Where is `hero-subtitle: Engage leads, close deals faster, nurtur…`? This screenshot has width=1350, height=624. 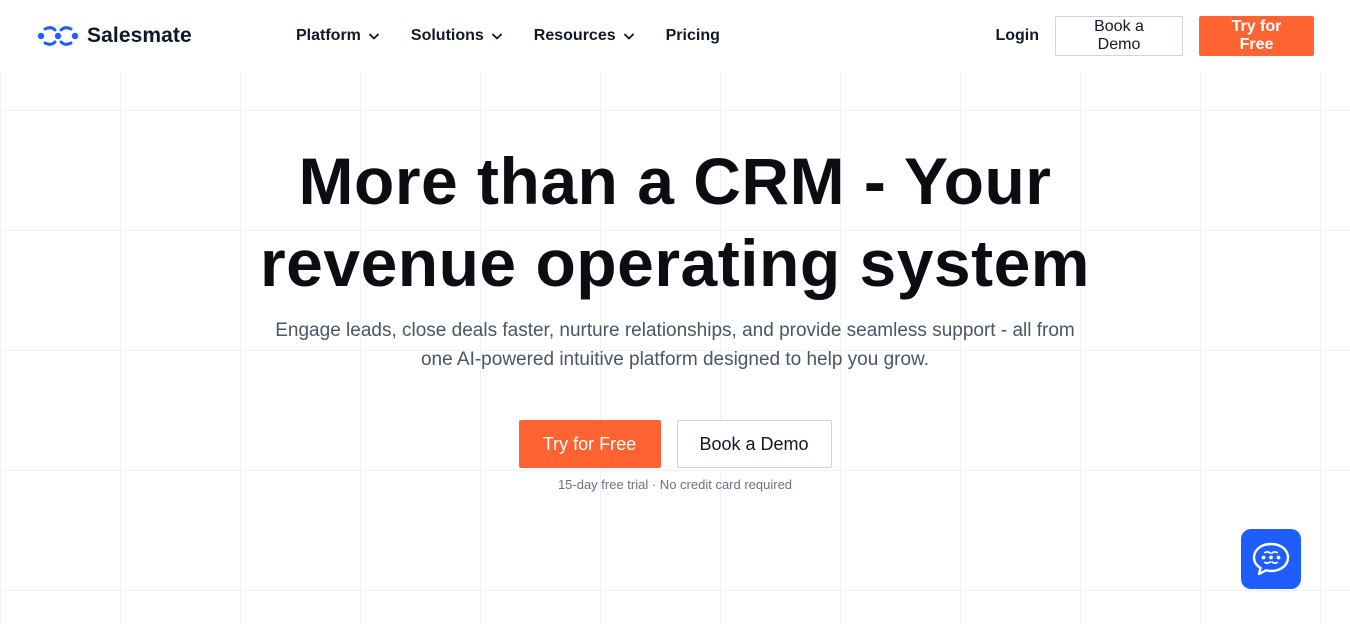 hero-subtitle: Engage leads, close deals faster, nurtur… is located at coordinates (675, 345).